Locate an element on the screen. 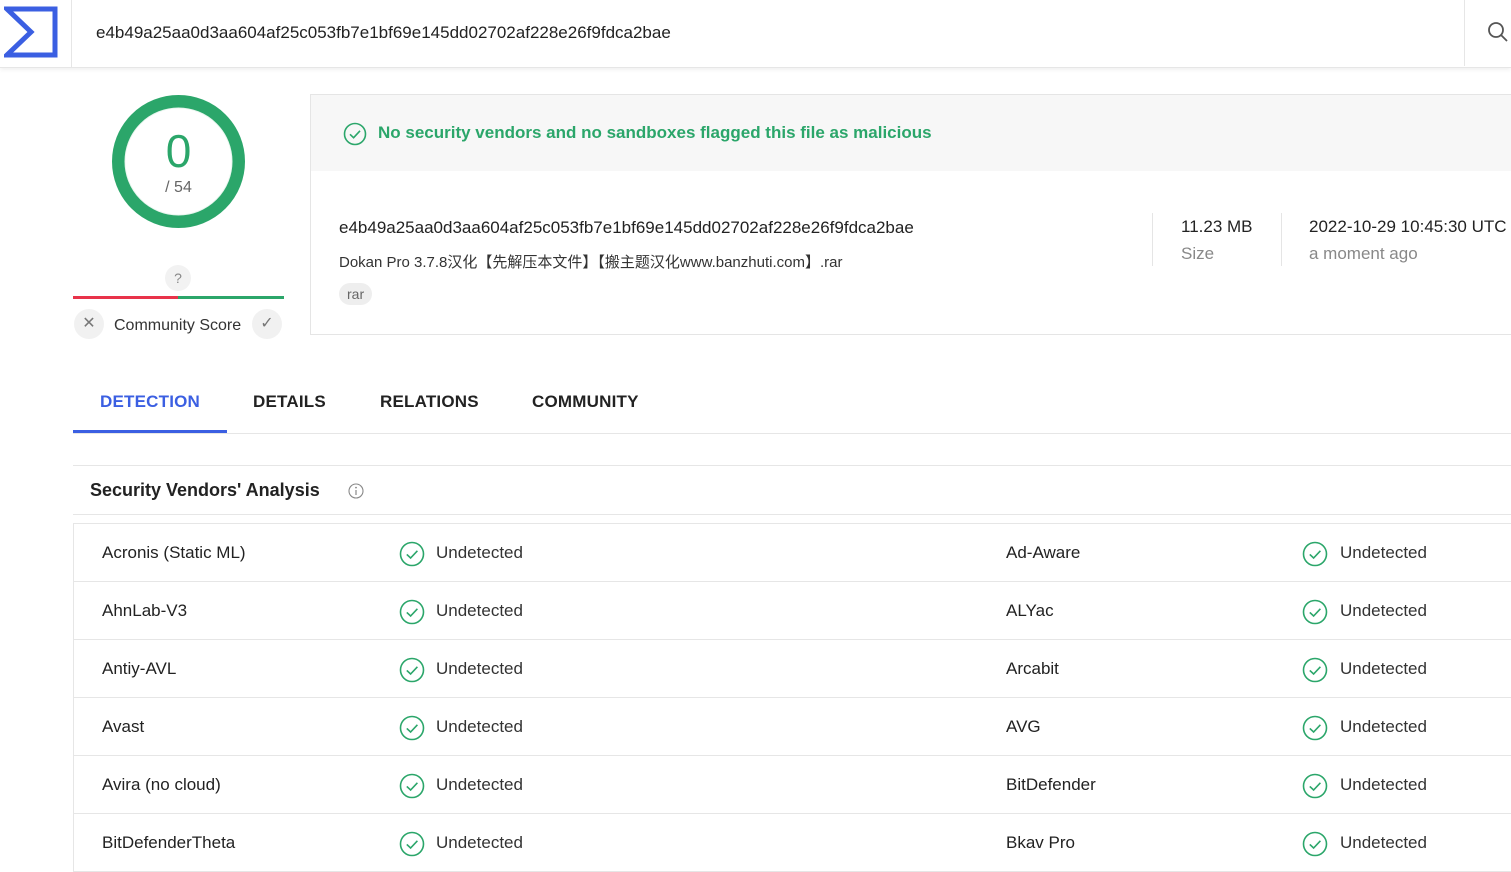 This screenshot has height=872, width=1511. detection-score-ring: 0 / 54 is located at coordinates (178, 161).